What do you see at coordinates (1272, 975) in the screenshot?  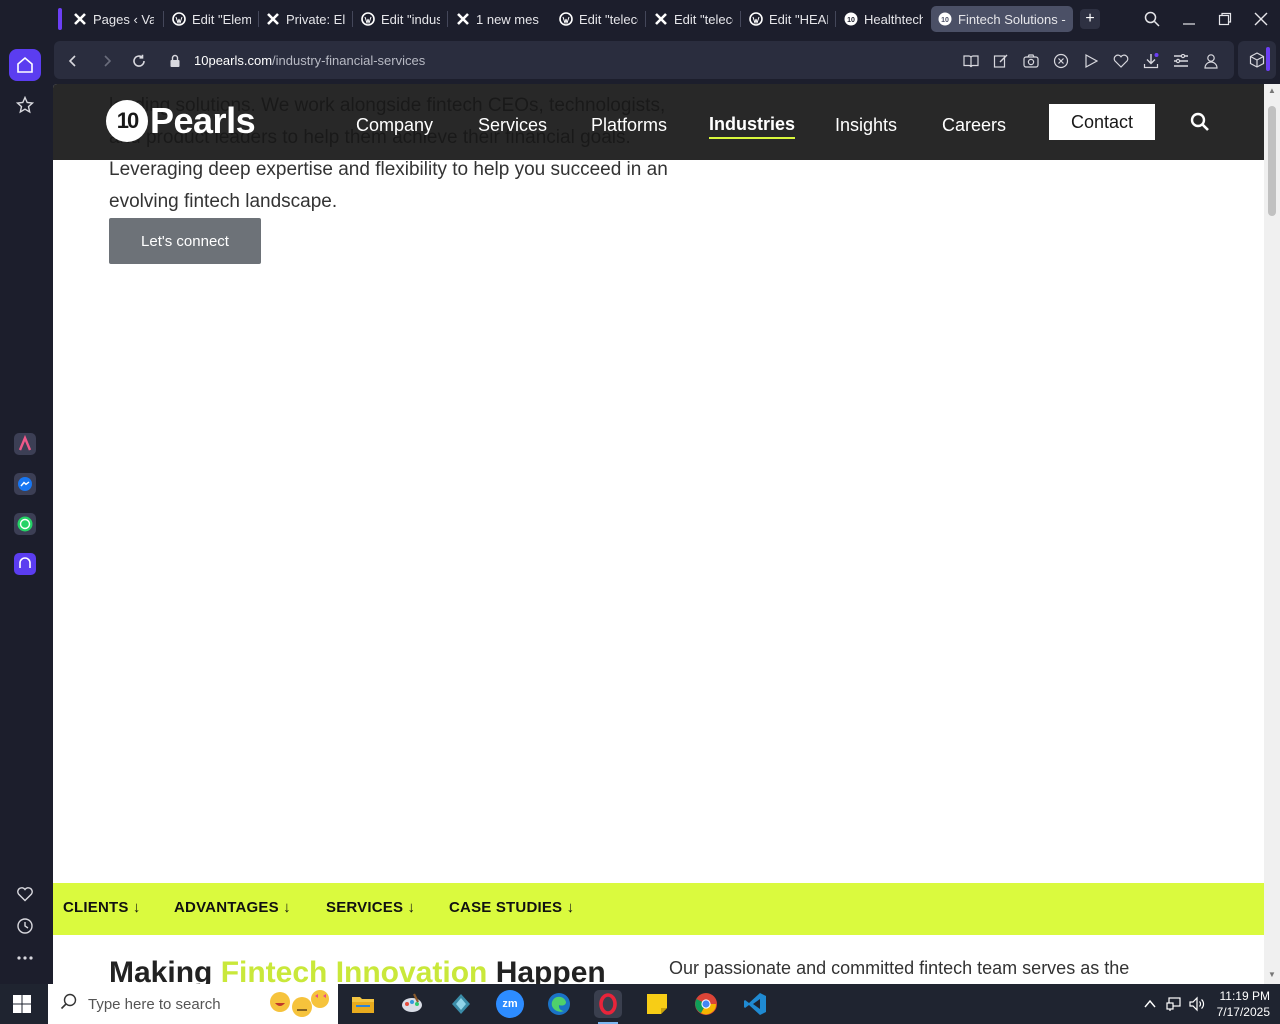 I see `scroll-down-arrow-icon: ▼` at bounding box center [1272, 975].